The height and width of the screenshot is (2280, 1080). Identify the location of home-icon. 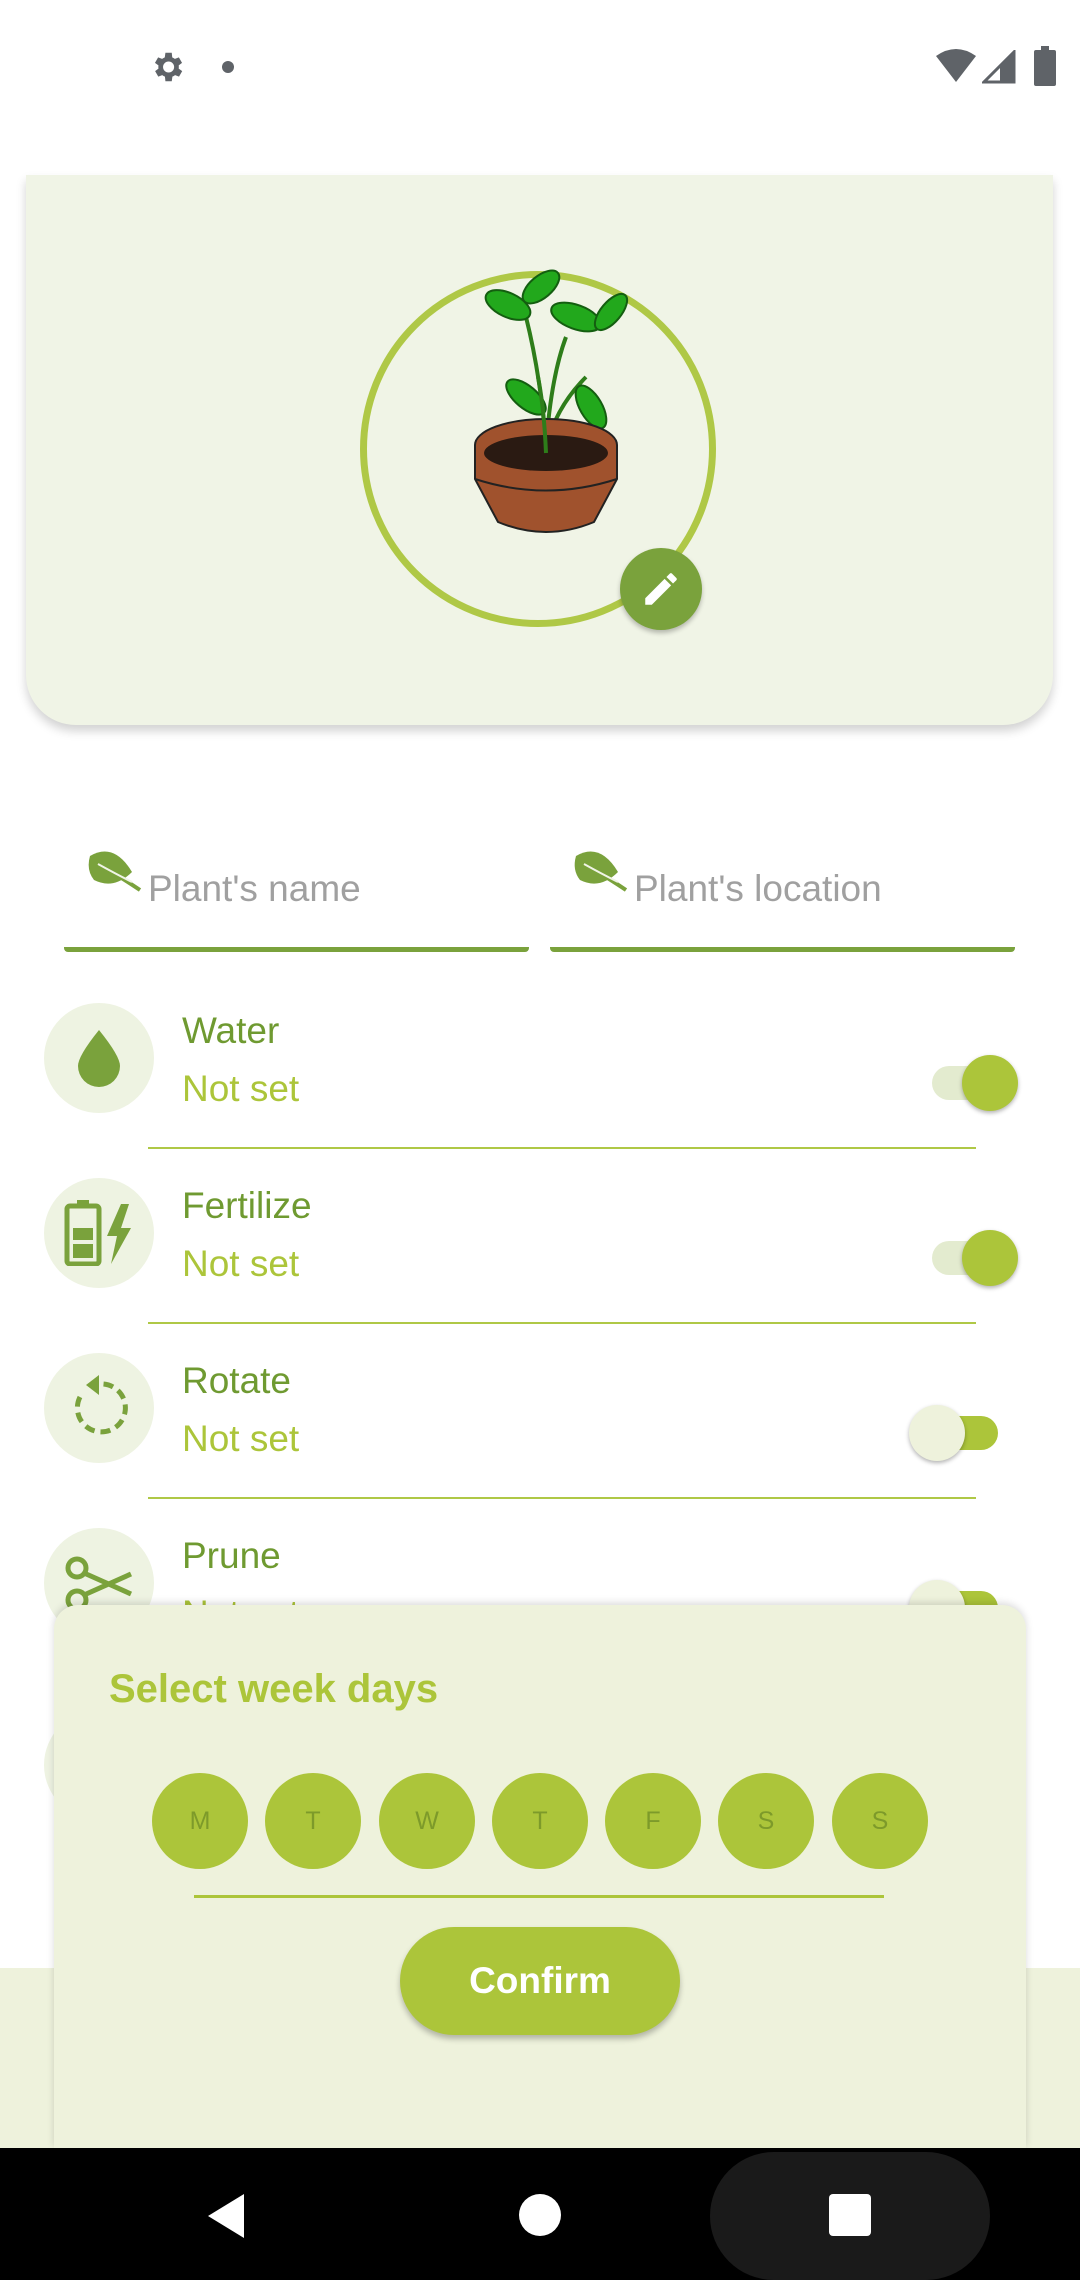
(540, 2215).